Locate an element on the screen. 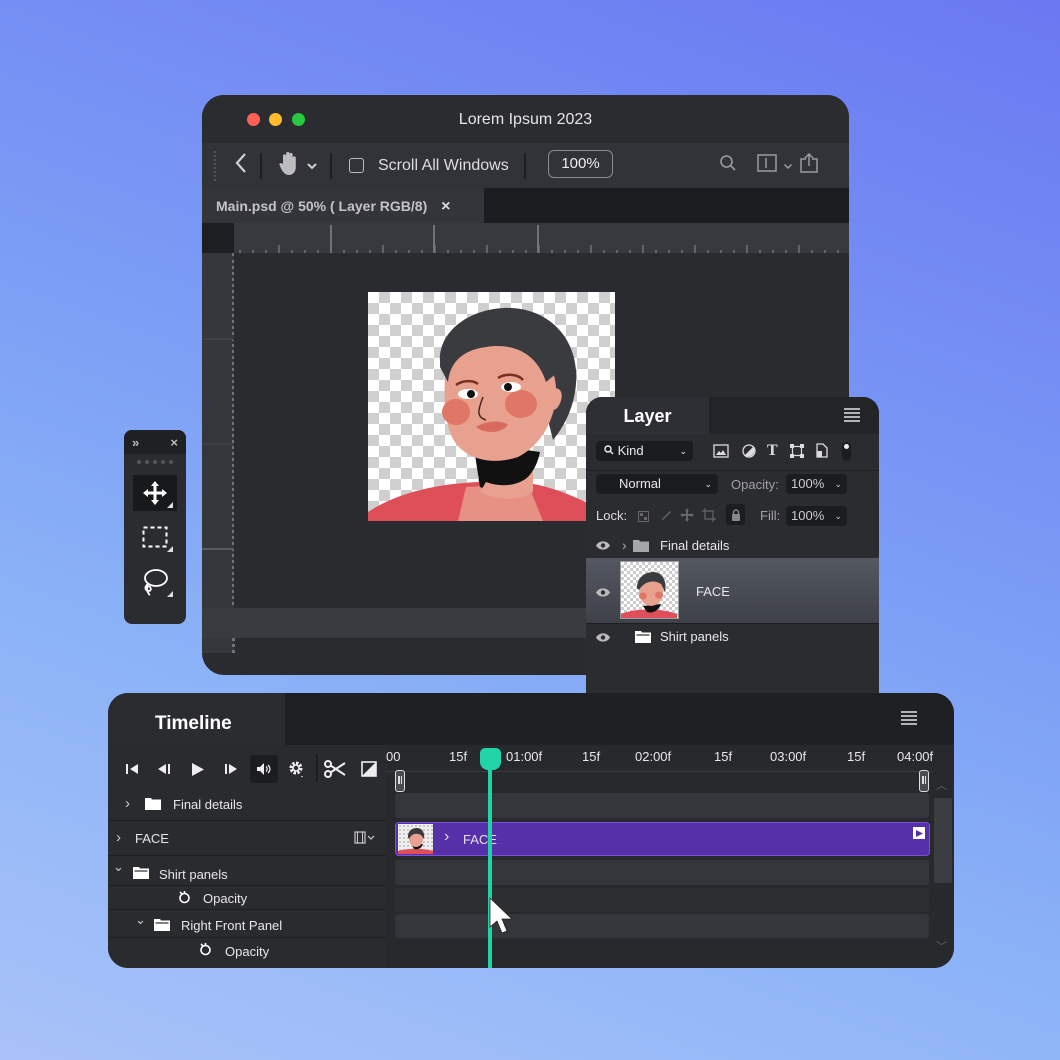 The image size is (1060, 1060). timeline-tab: Timeline is located at coordinates (196, 719).